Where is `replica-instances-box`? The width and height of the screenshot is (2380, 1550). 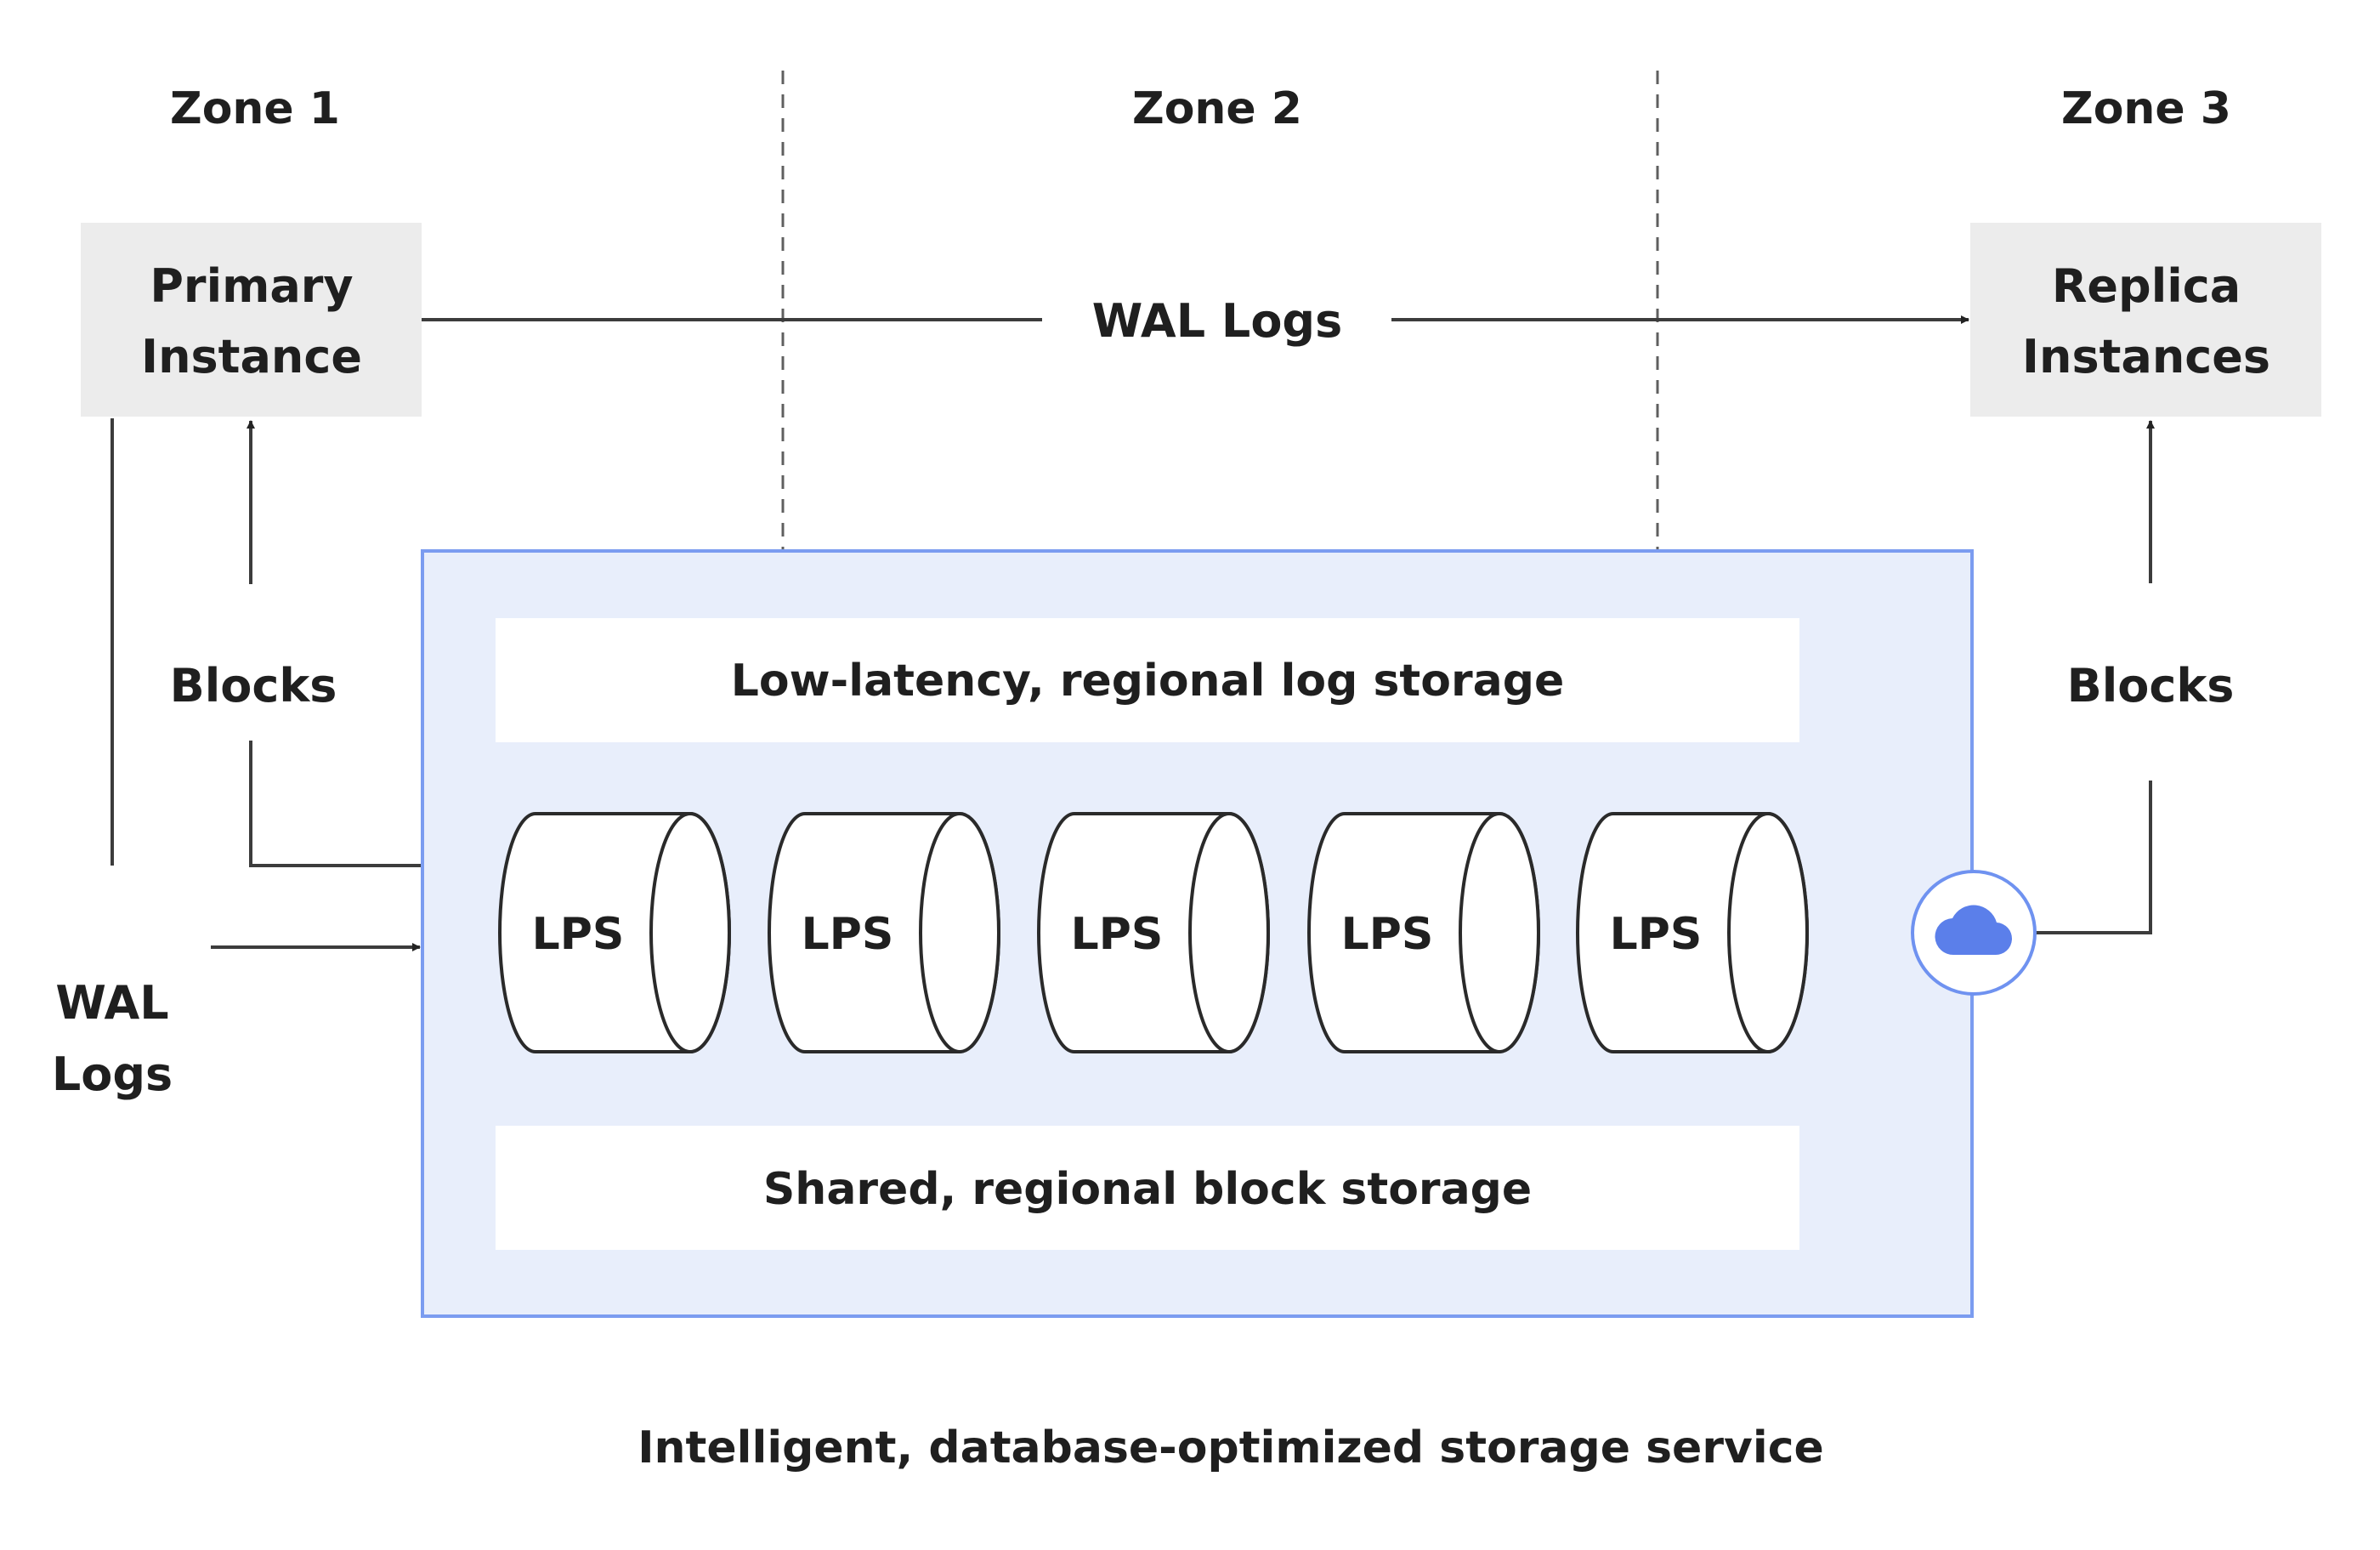 replica-instances-box is located at coordinates (2145, 320).